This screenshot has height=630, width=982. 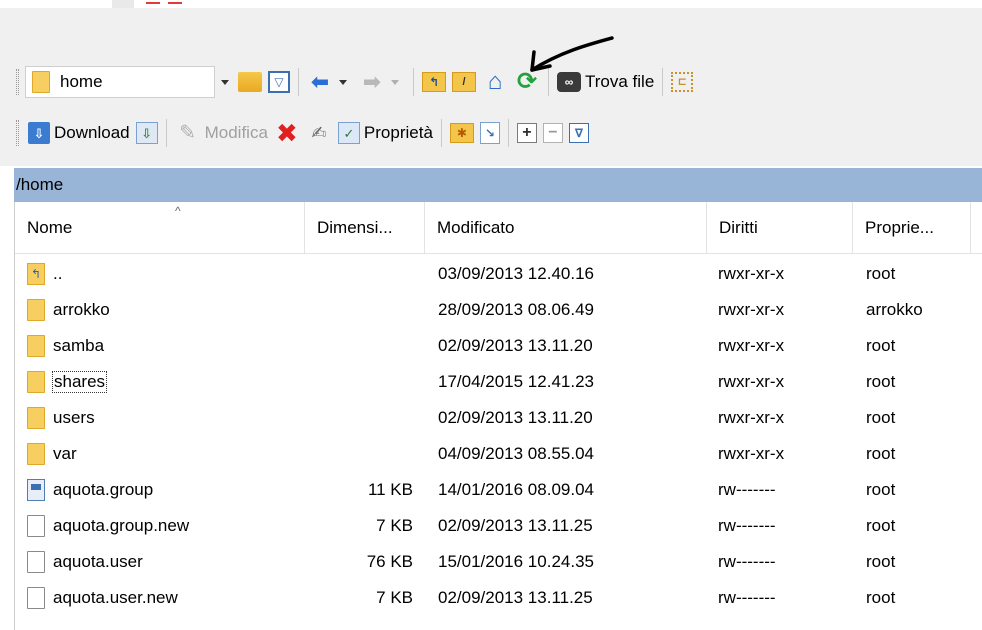 What do you see at coordinates (167, 562) in the screenshot?
I see `cell-name: aquota.user` at bounding box center [167, 562].